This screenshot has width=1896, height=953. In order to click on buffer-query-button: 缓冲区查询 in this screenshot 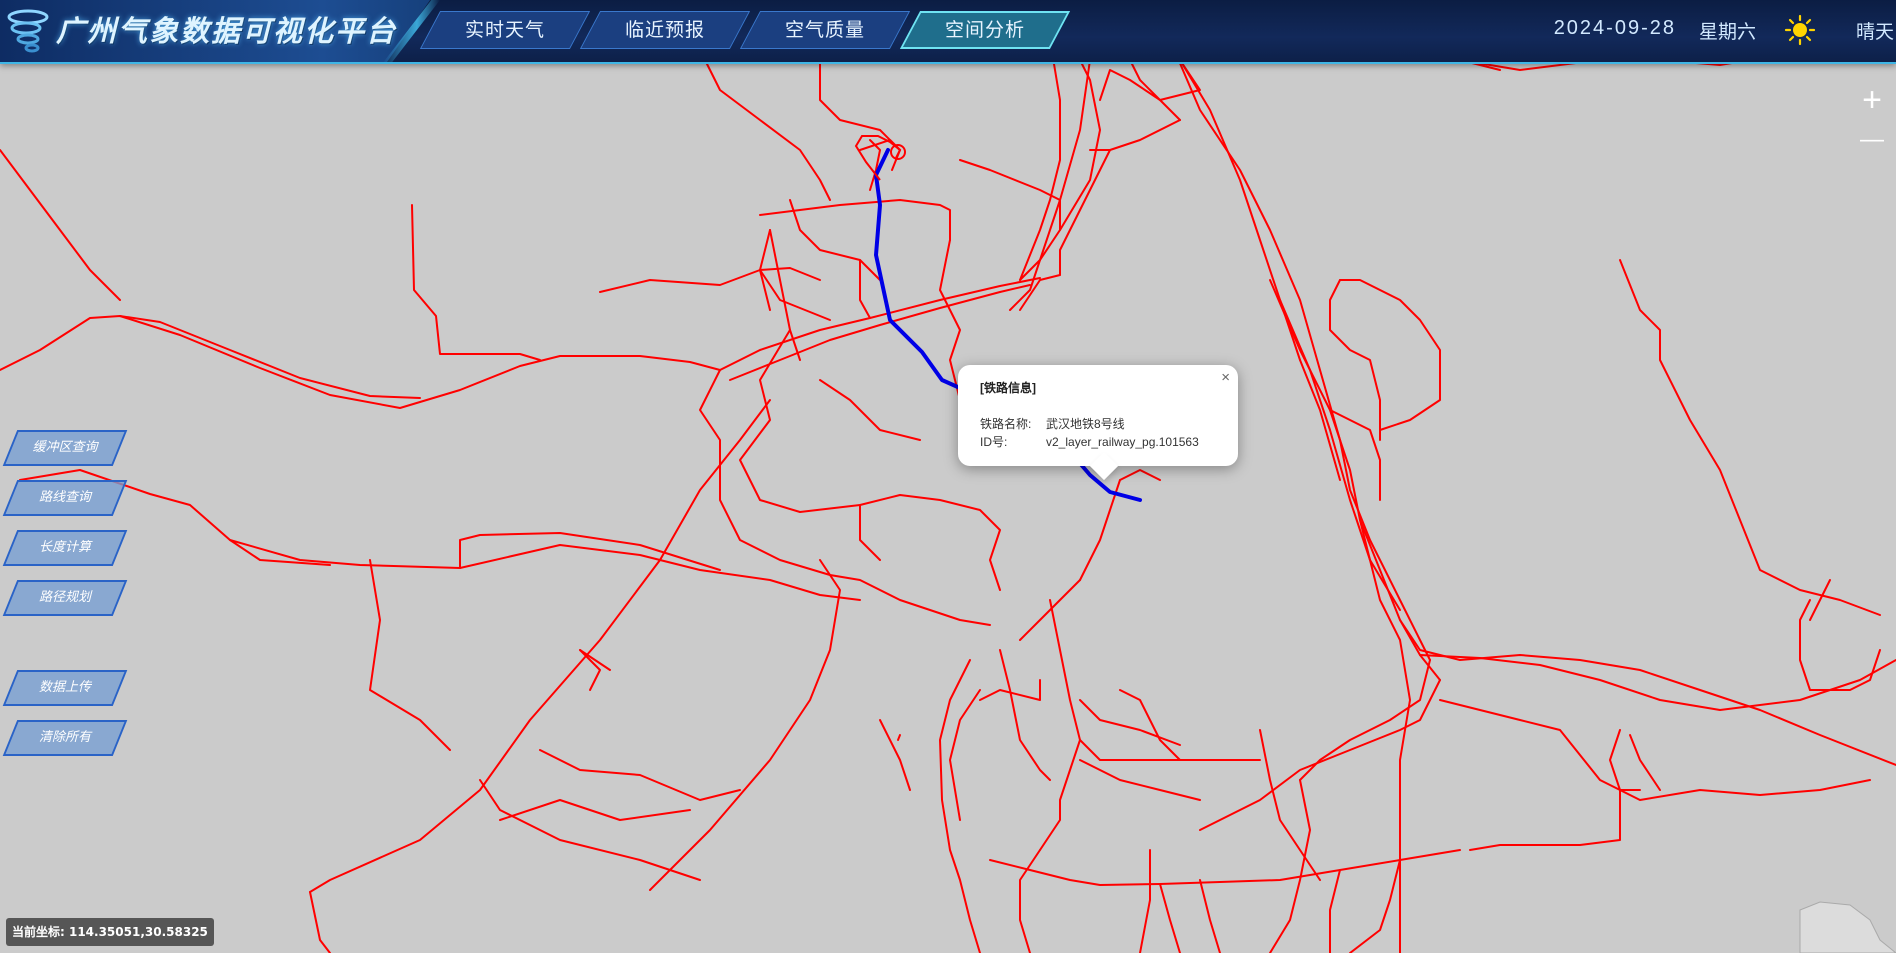, I will do `click(65, 448)`.